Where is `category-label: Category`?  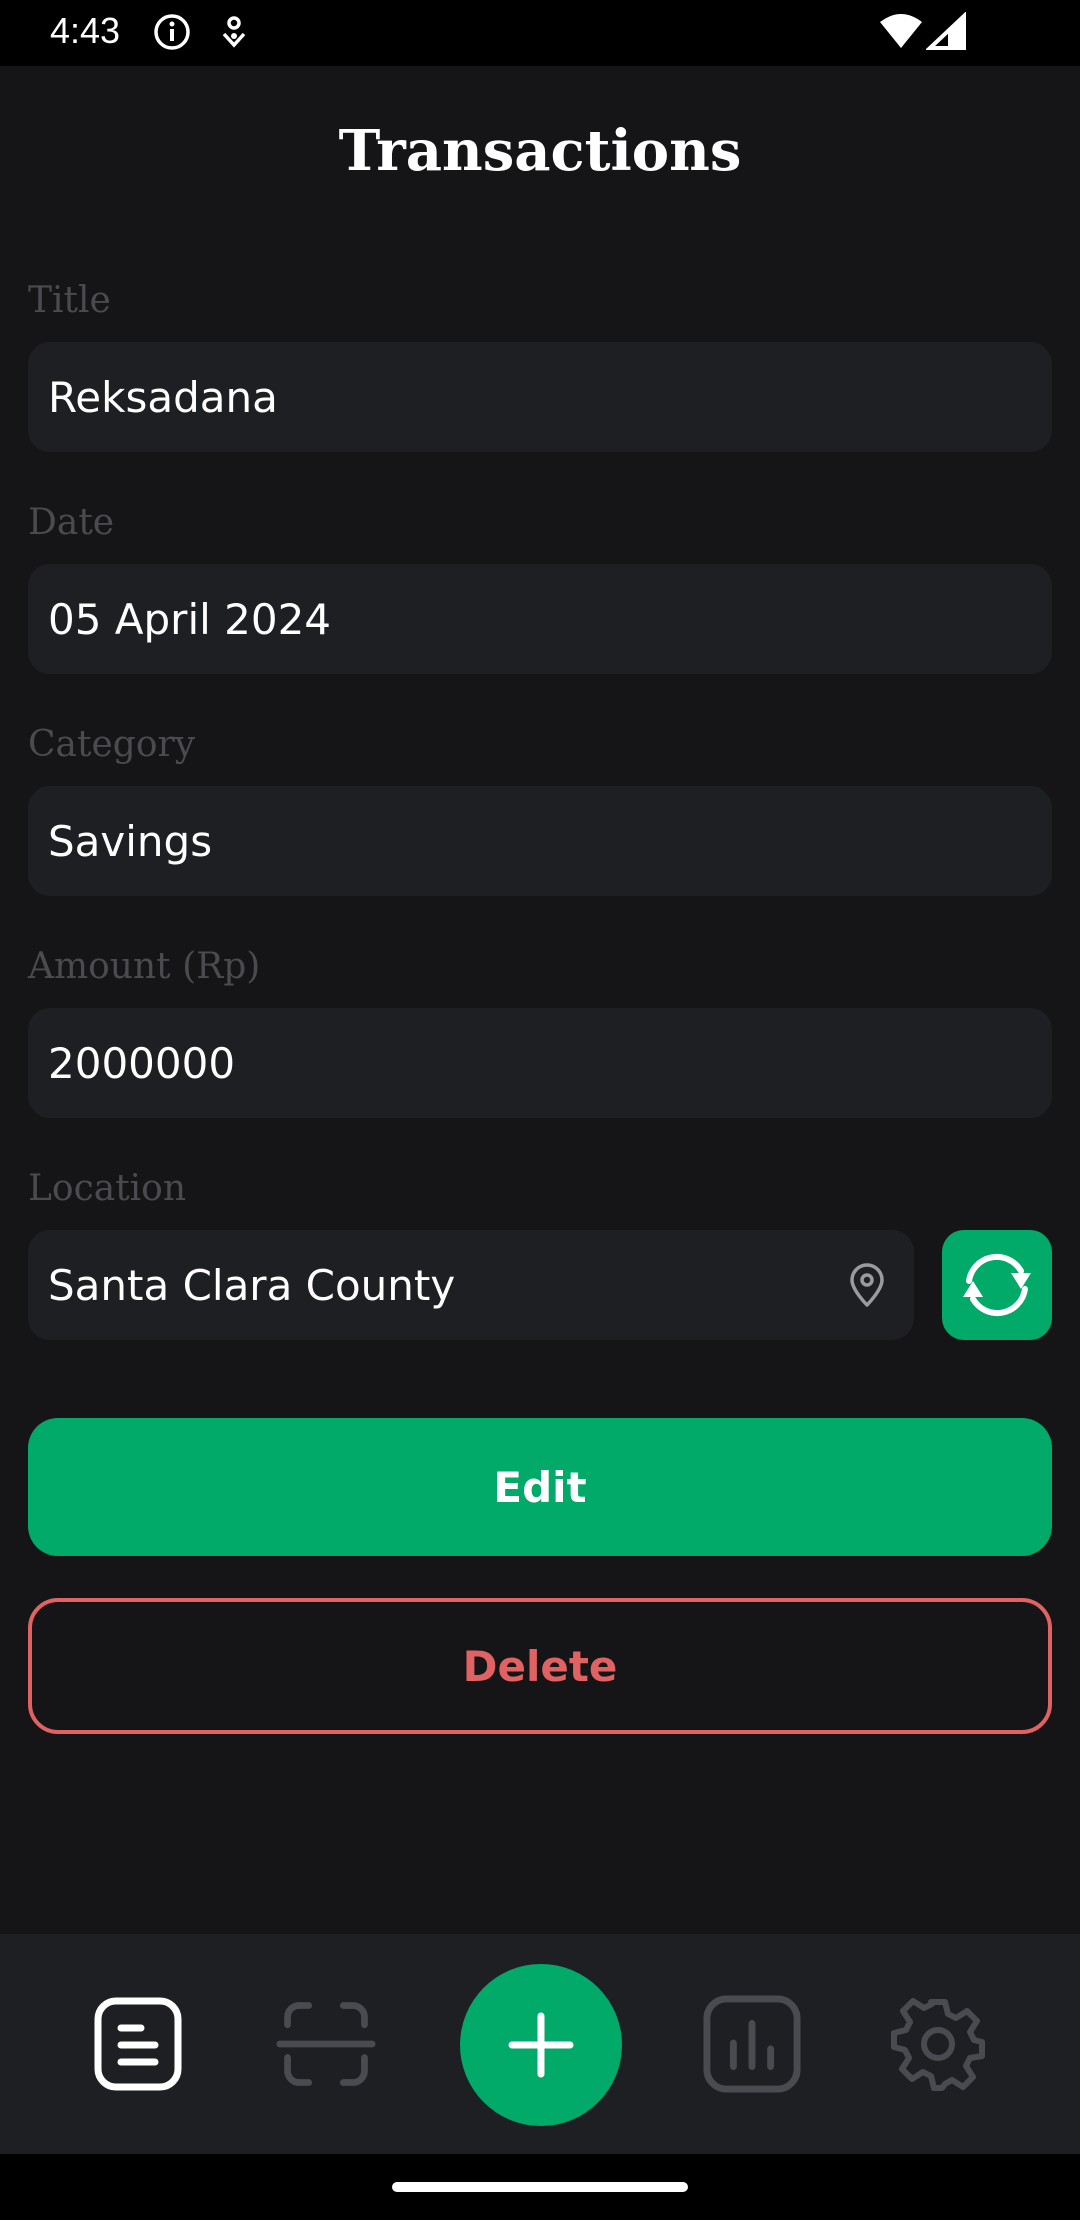 category-label: Category is located at coordinates (112, 744).